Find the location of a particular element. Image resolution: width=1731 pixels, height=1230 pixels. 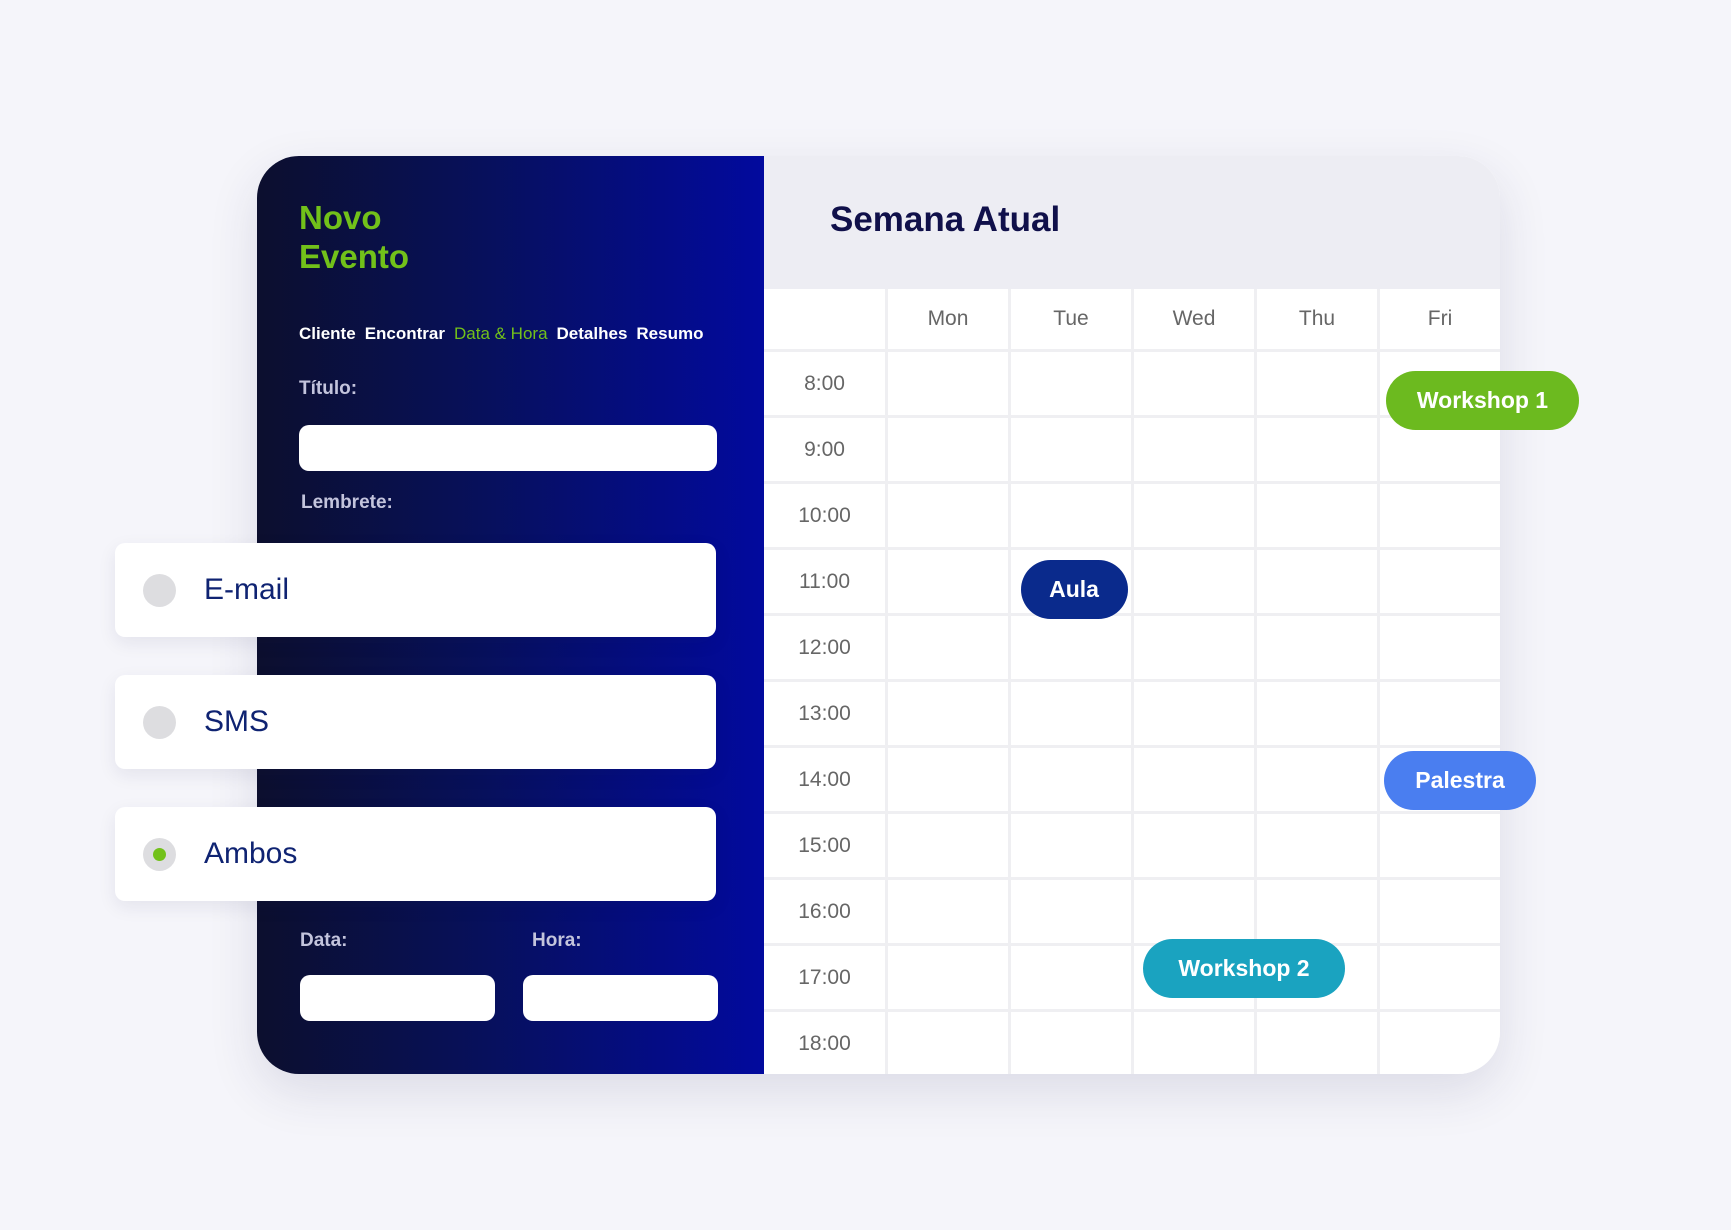

step-encontrar: Encontrar is located at coordinates (405, 334).